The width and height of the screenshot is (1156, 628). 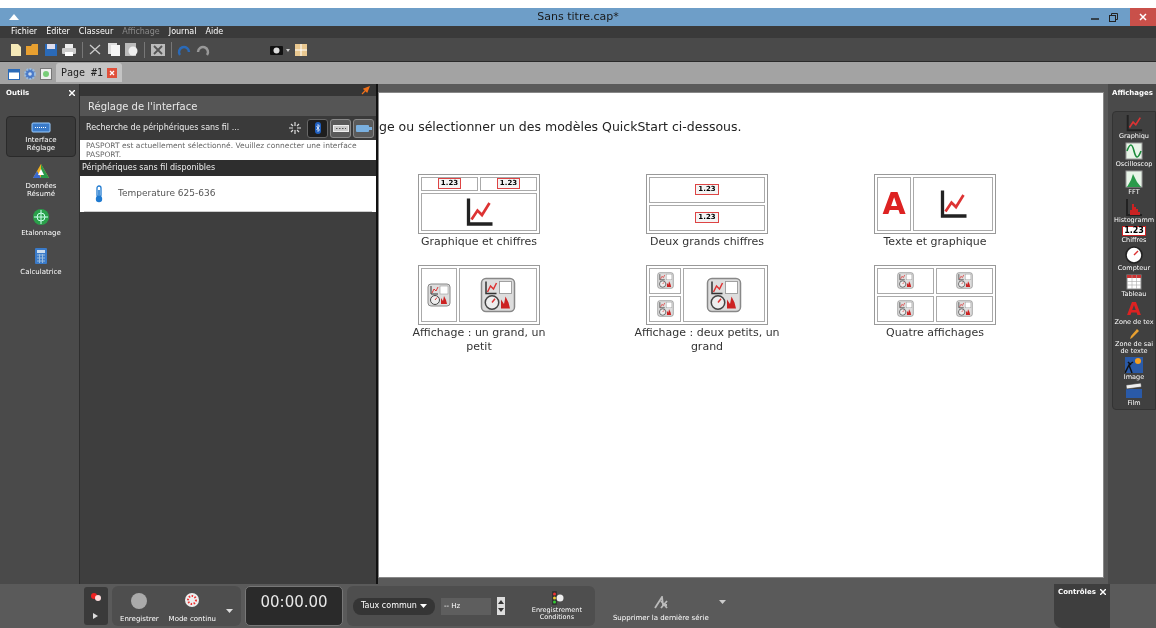 What do you see at coordinates (894, 203) in the screenshot?
I see `text-display: A` at bounding box center [894, 203].